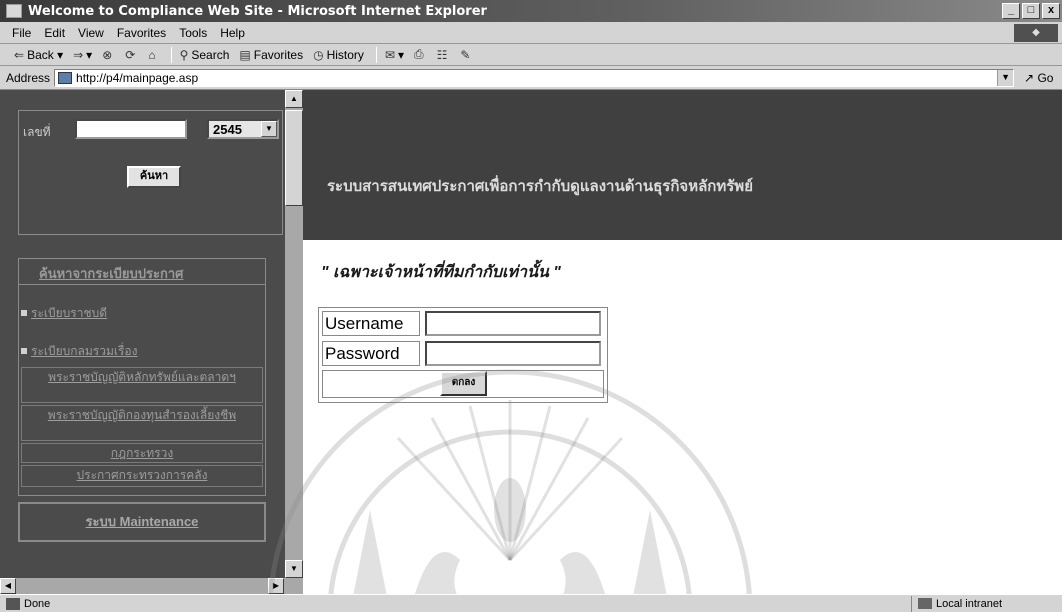 The image size is (1062, 612). I want to click on page-status-icon, so click(13, 603).